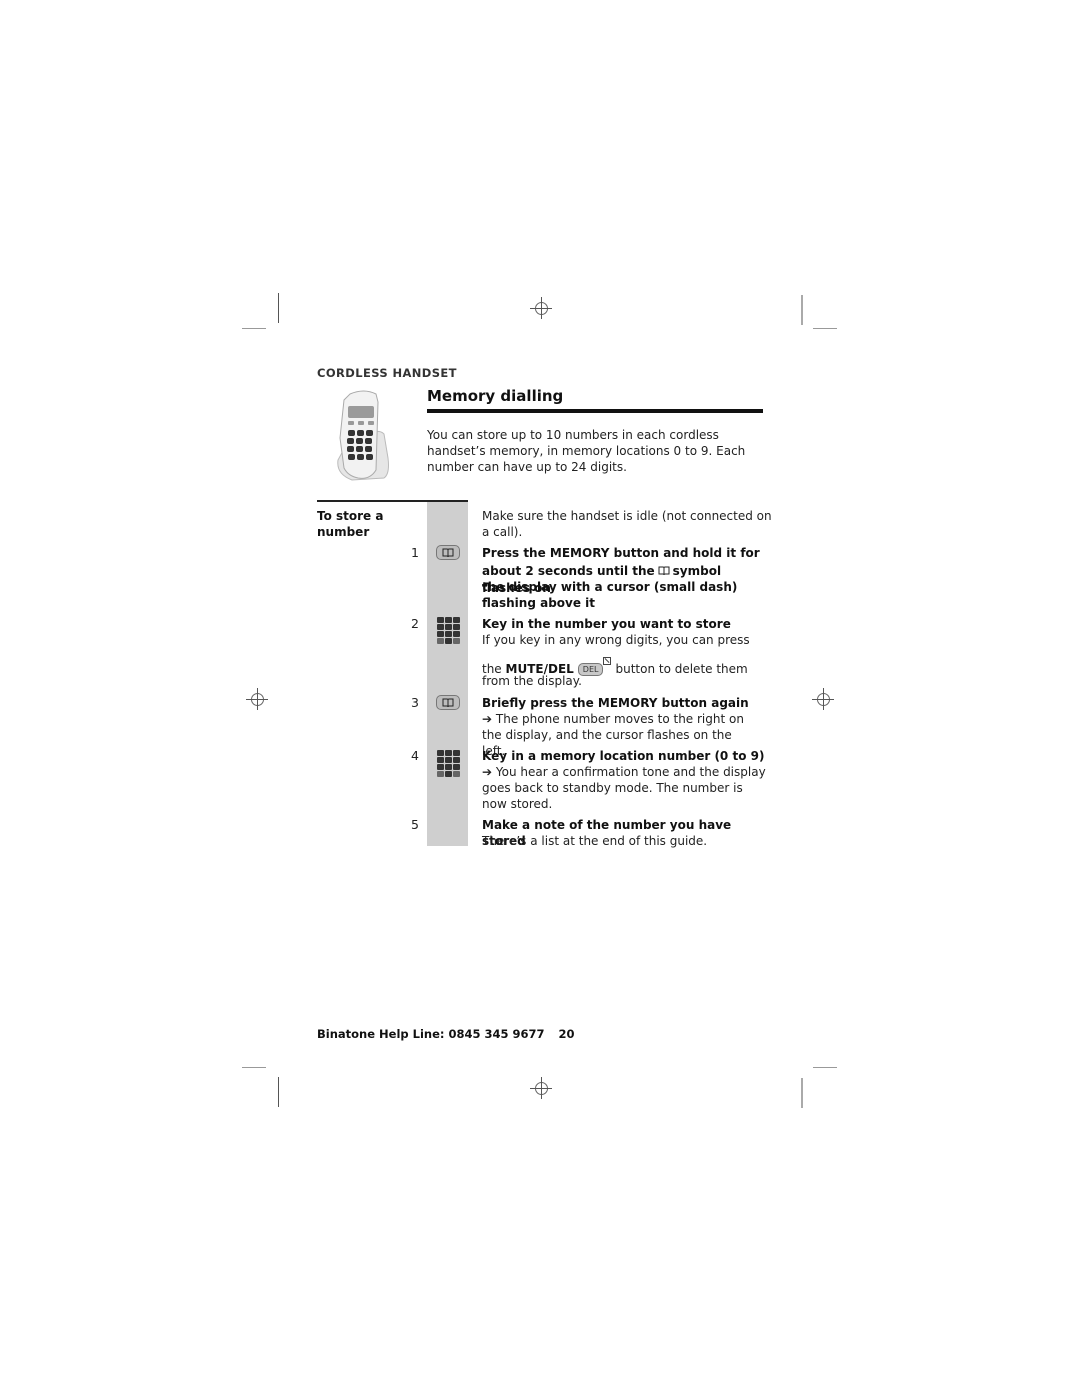 This screenshot has width=1080, height=1397. What do you see at coordinates (595, 841) in the screenshot?
I see `step-body: There’s a list at the end of this guide.` at bounding box center [595, 841].